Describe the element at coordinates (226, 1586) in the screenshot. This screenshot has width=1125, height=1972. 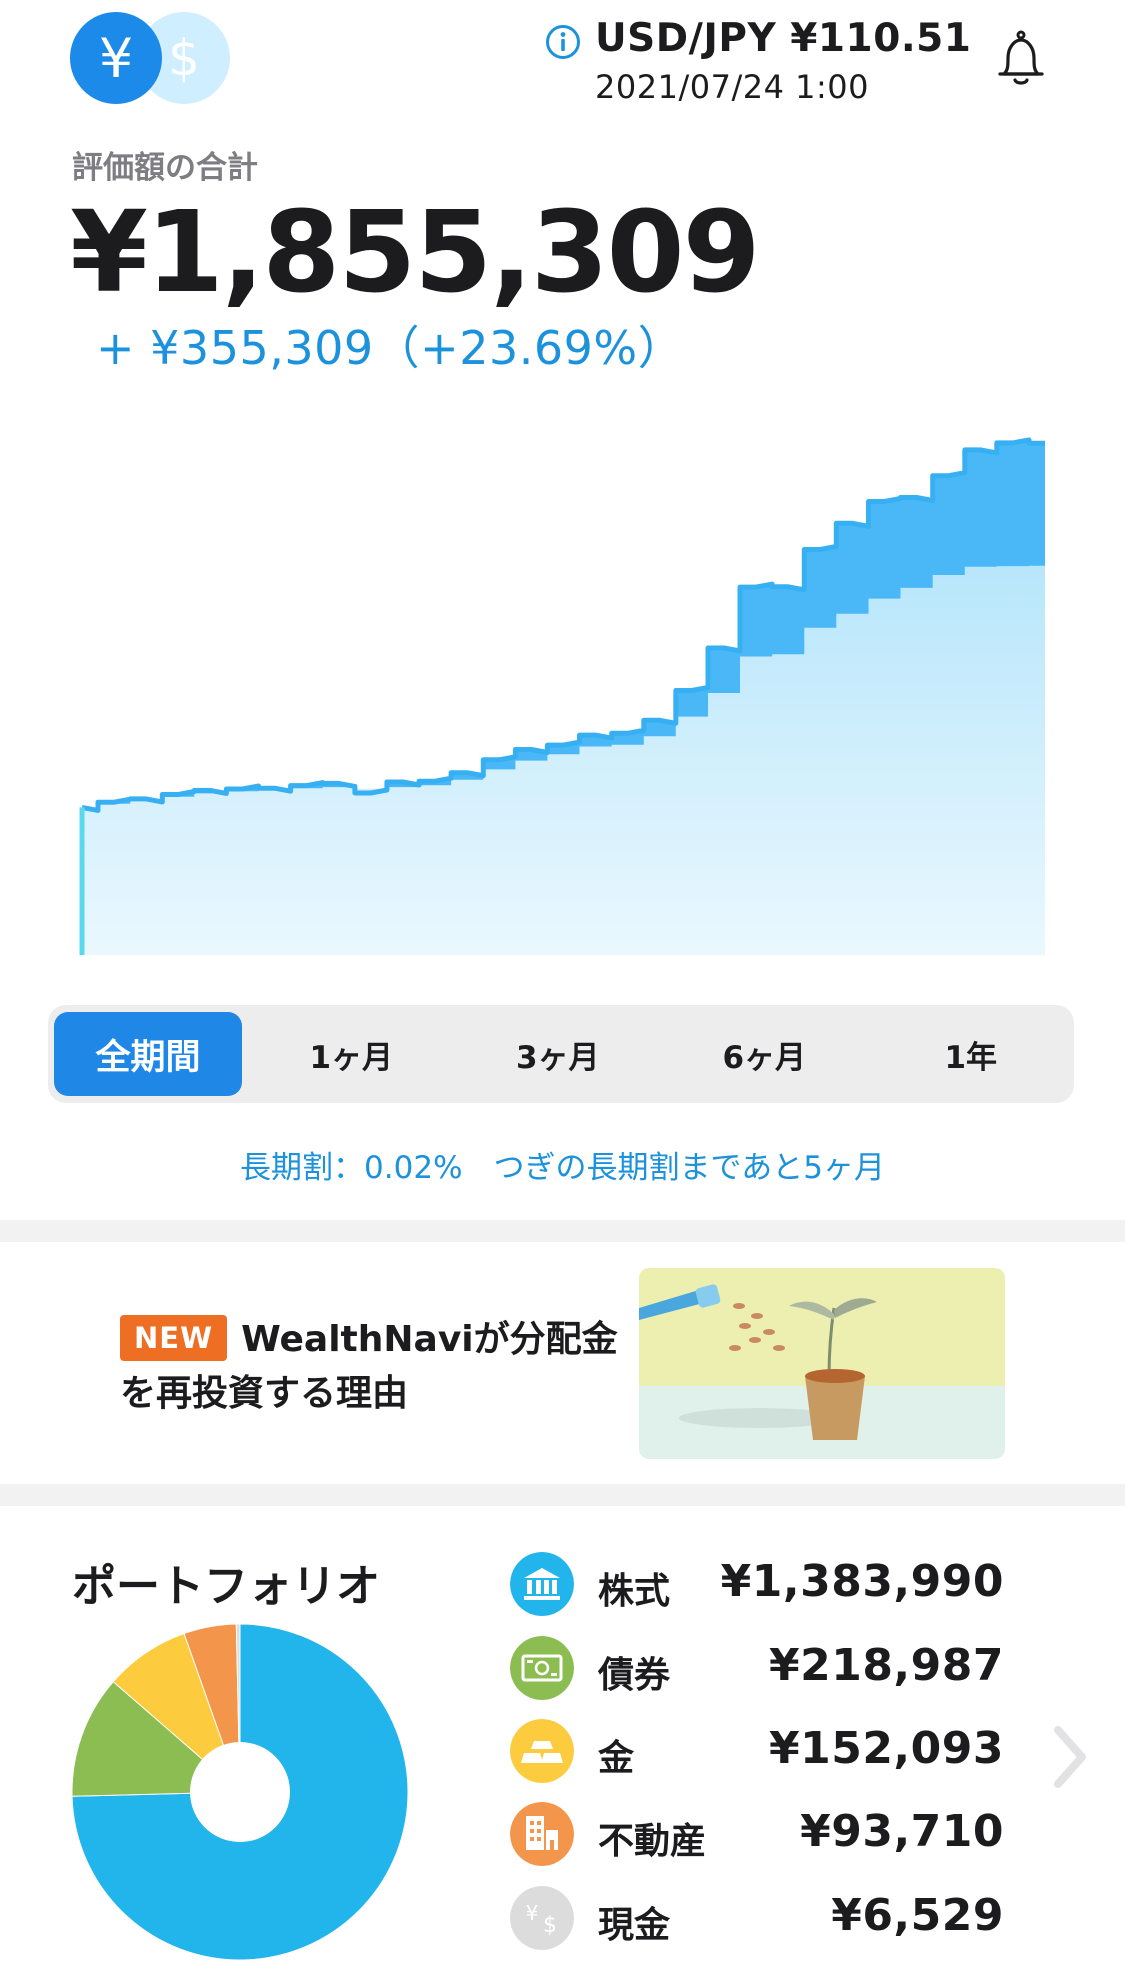
I see `portfolio-title: ポートフォリオ` at that location.